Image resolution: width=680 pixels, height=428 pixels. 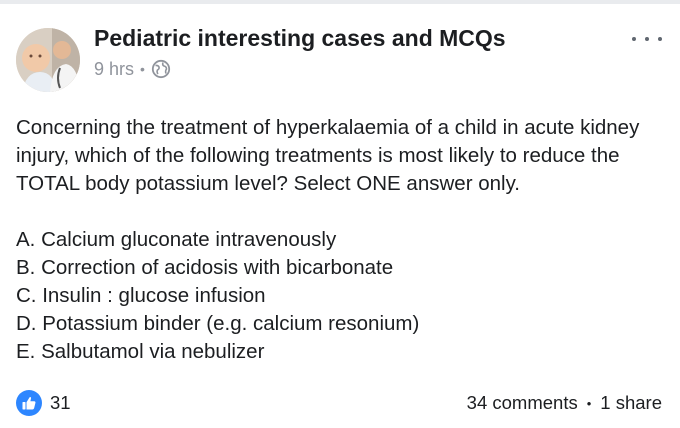 What do you see at coordinates (141, 295) in the screenshot?
I see `answer-option: C. Insulin : glucose infusion` at bounding box center [141, 295].